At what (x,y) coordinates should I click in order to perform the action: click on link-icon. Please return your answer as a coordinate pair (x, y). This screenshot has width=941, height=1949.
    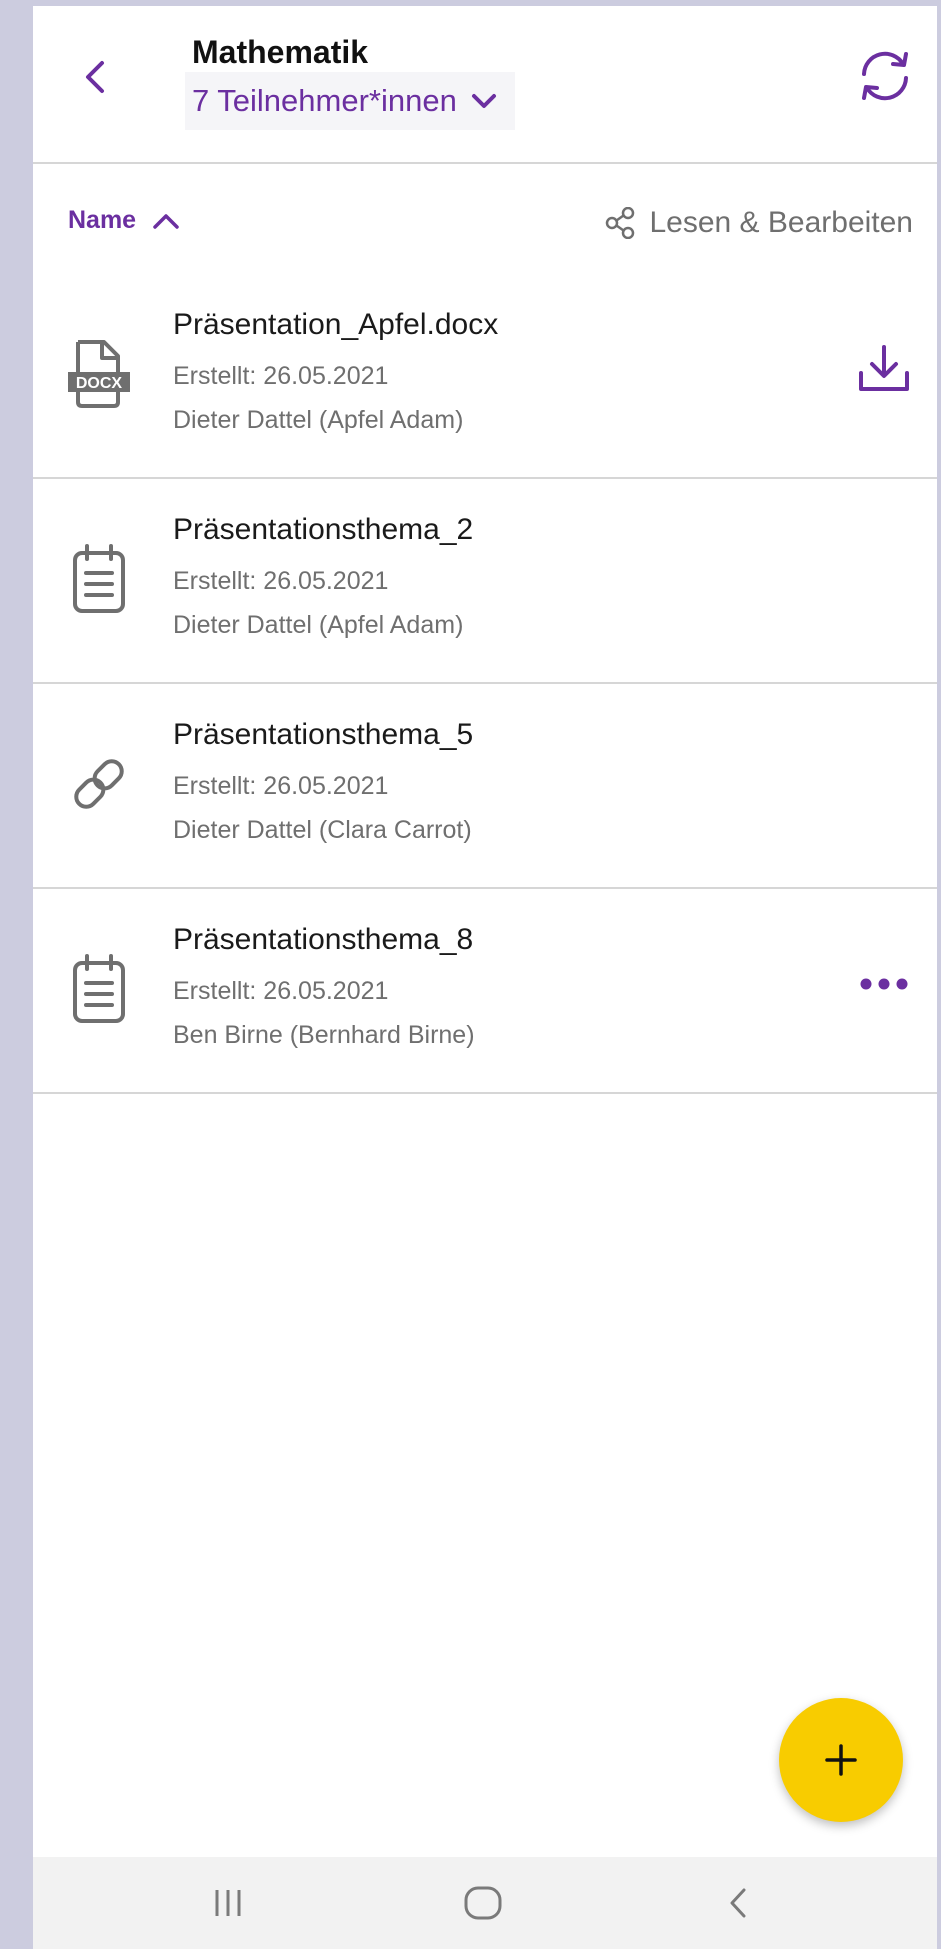
    Looking at the image, I should click on (99, 784).